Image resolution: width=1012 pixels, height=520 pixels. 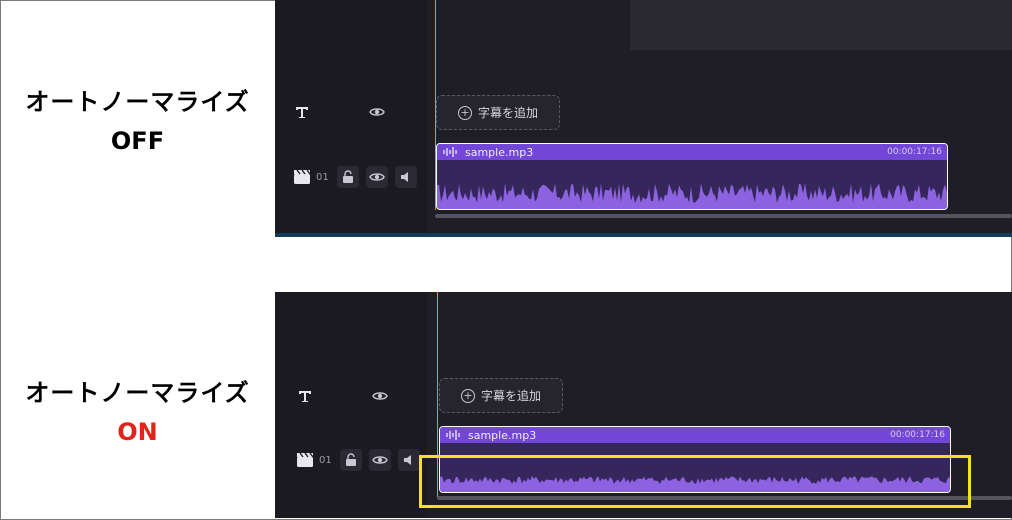 What do you see at coordinates (137, 409) in the screenshot?
I see `label-on-group: オートノーマライズ ON` at bounding box center [137, 409].